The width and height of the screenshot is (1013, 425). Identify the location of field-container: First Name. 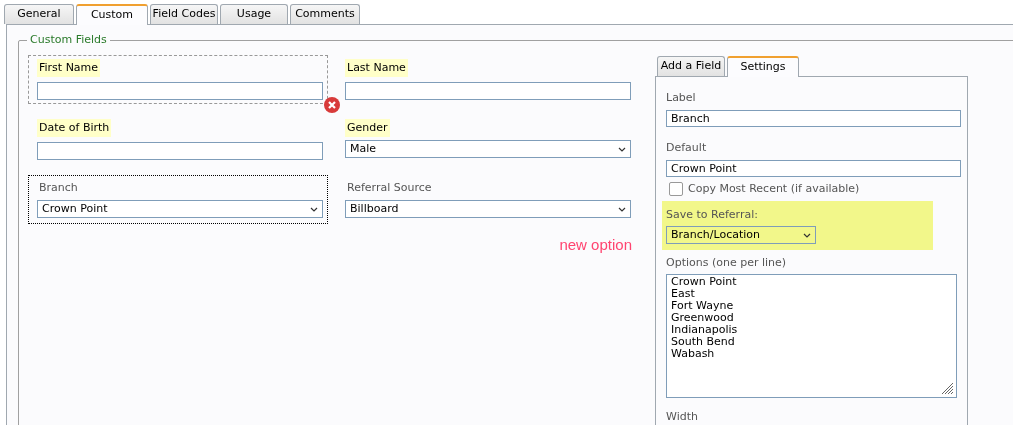
(178, 79).